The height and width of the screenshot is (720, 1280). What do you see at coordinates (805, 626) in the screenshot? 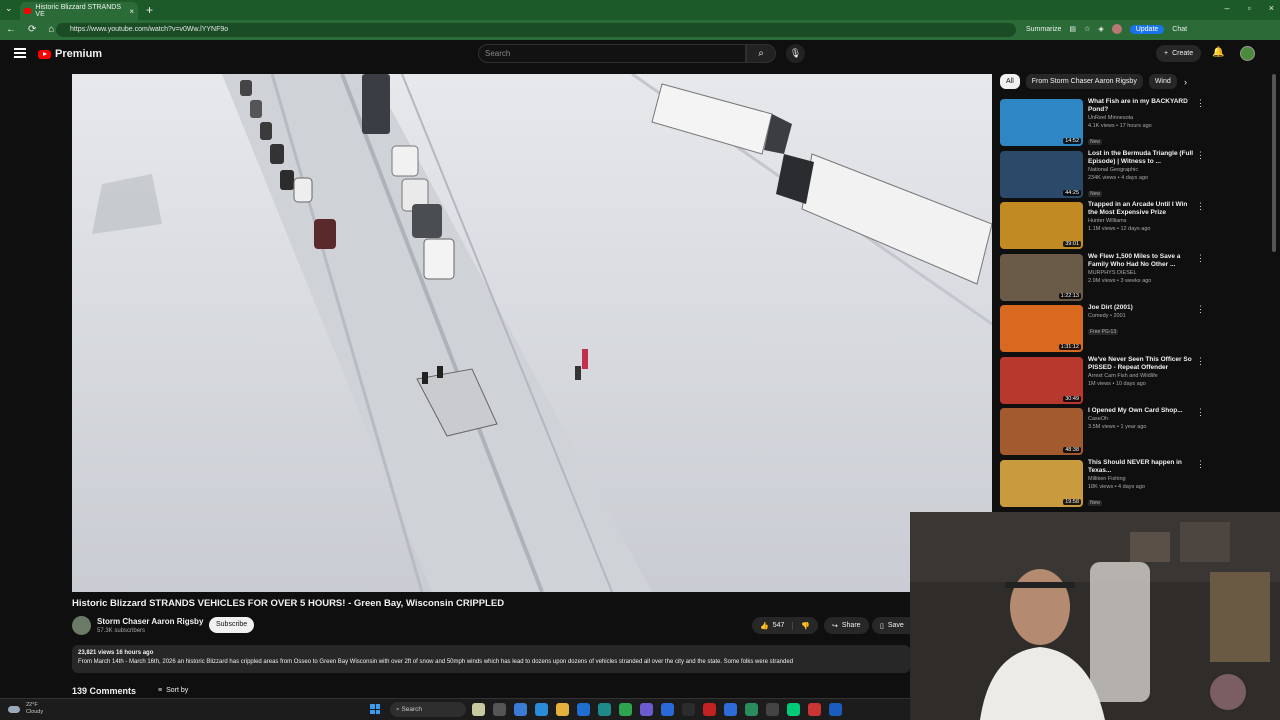
I see `dislike-button: 👎` at bounding box center [805, 626].